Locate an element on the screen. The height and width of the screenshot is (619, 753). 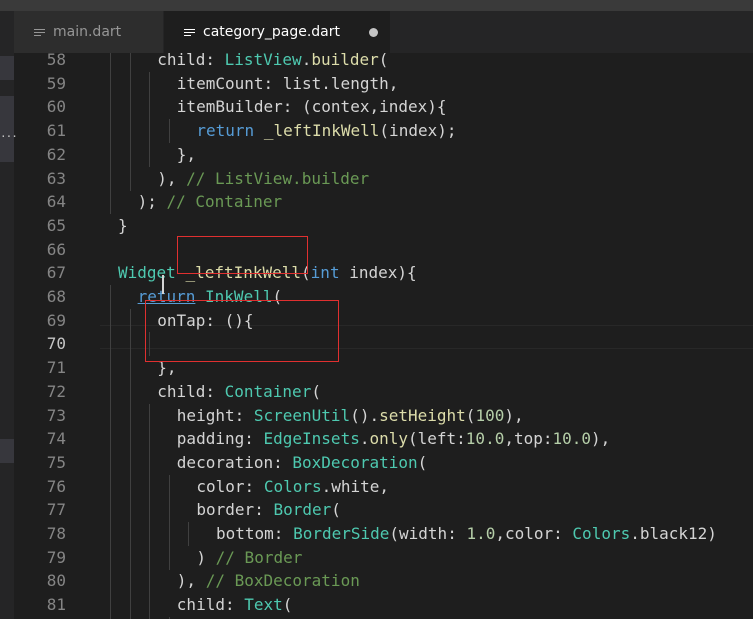
code-token: Text is located at coordinates (263, 605).